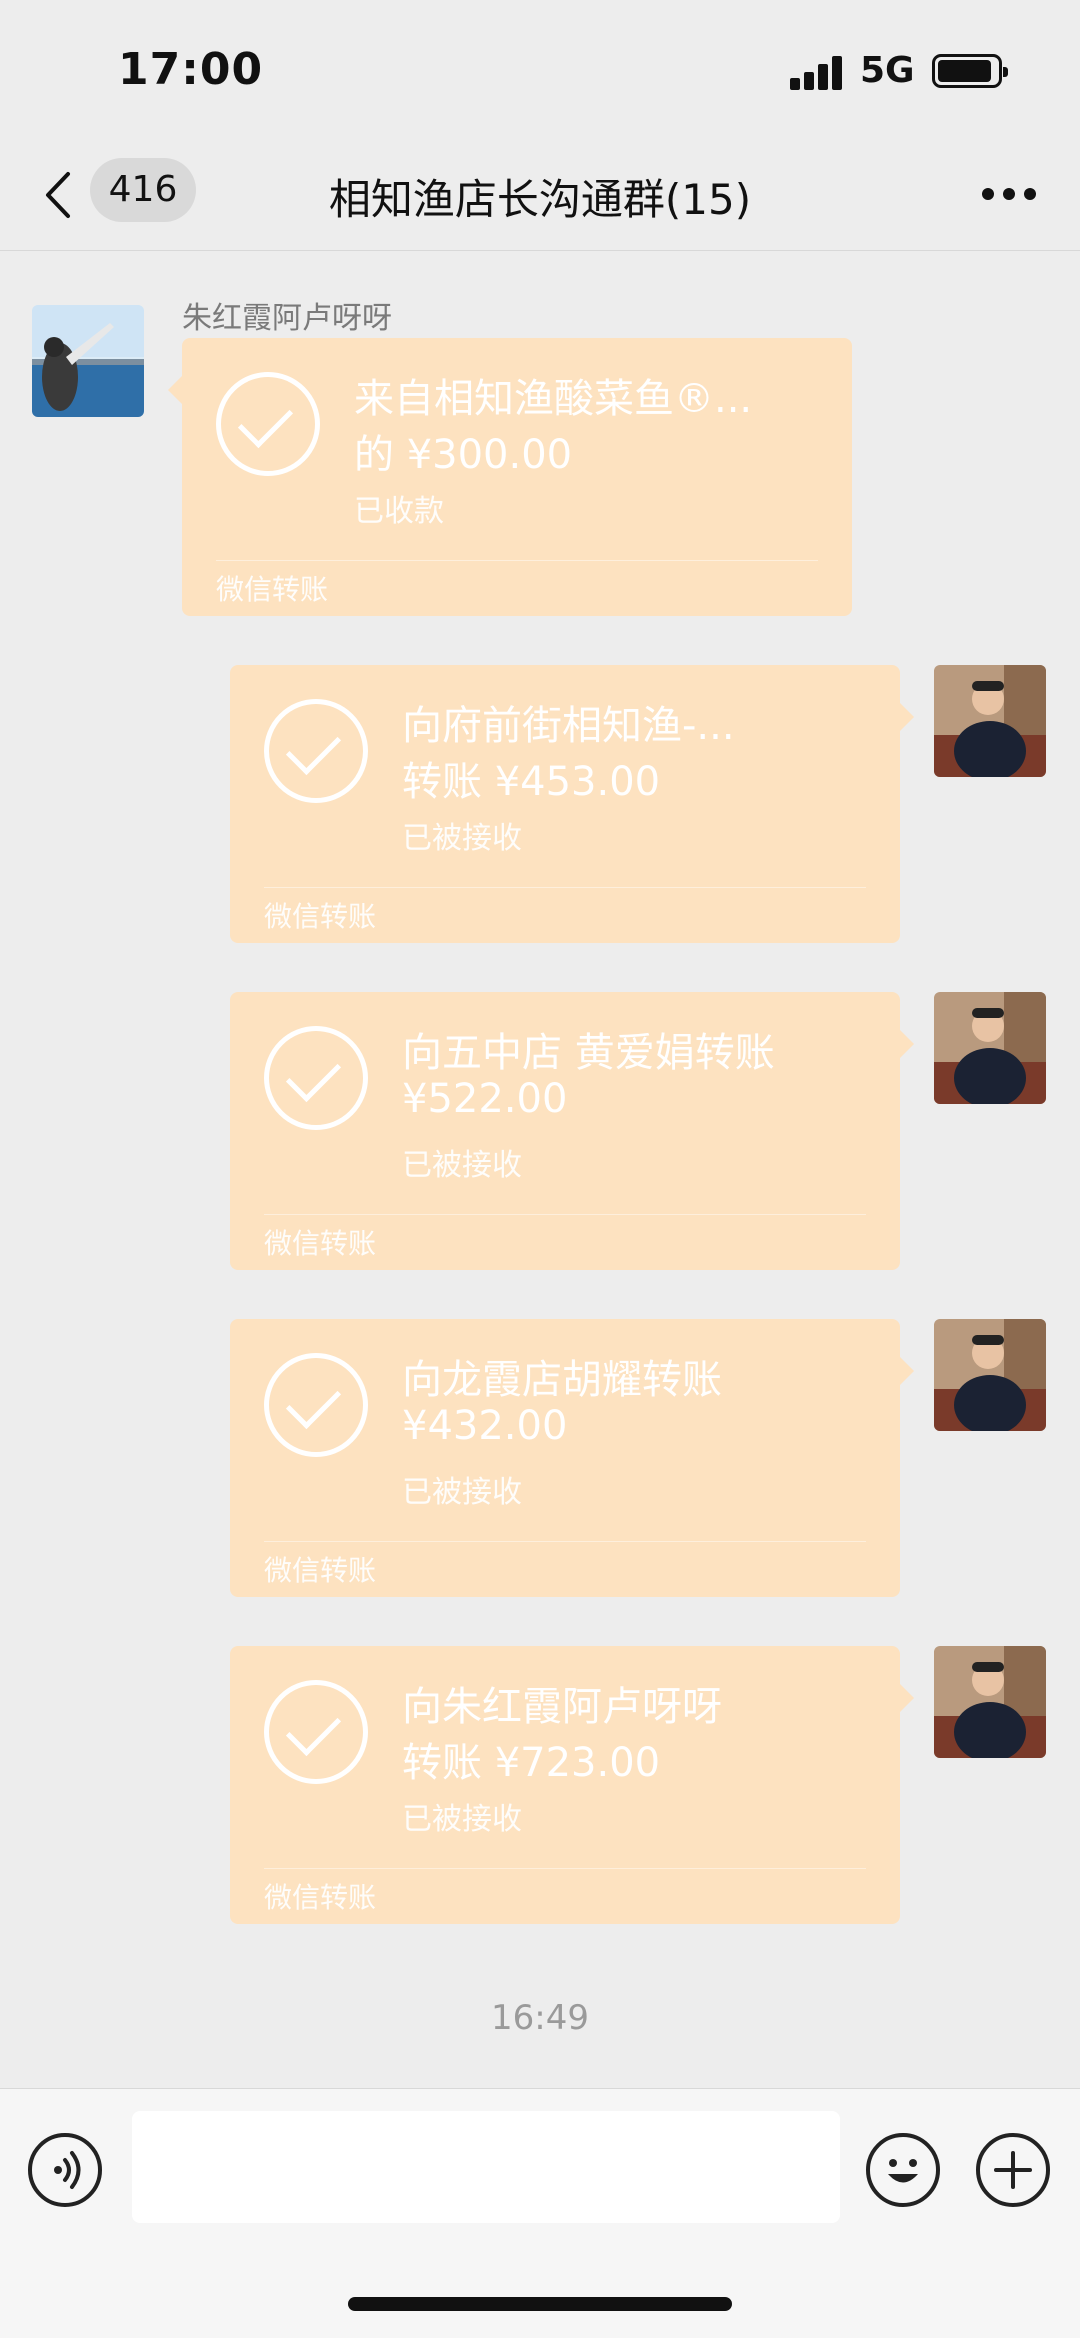 The height and width of the screenshot is (2338, 1080). I want to click on transfer-amount: ¥522.00, so click(485, 1099).